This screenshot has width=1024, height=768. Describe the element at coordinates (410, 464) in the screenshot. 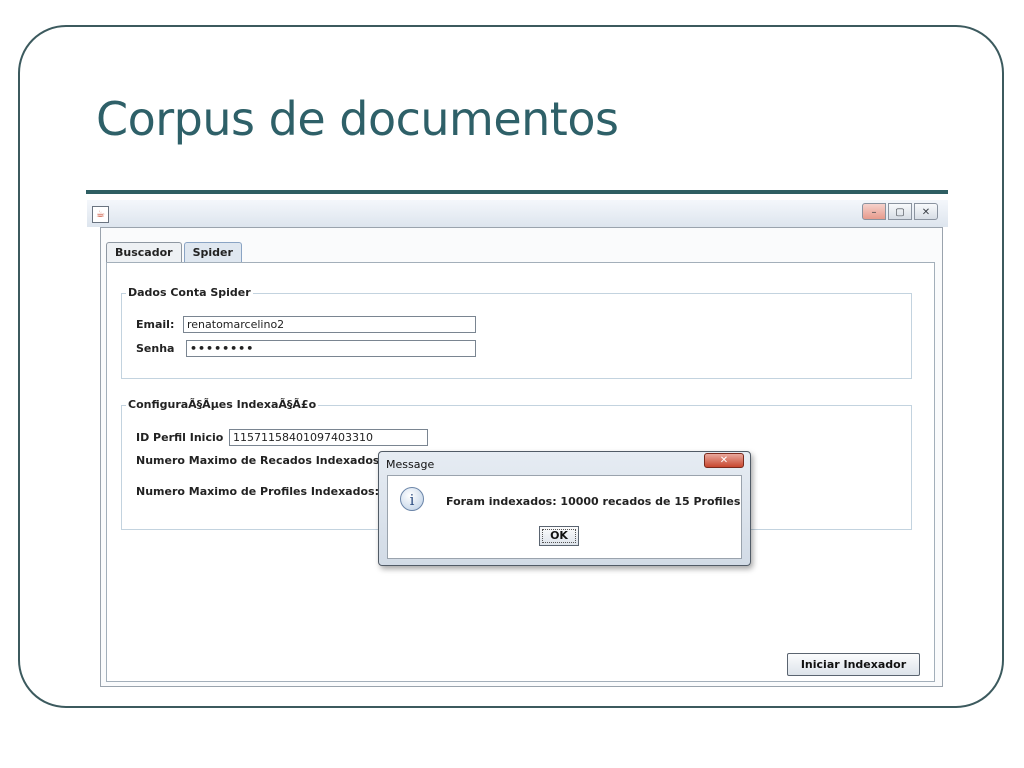

I see `dialog-title: Message` at that location.